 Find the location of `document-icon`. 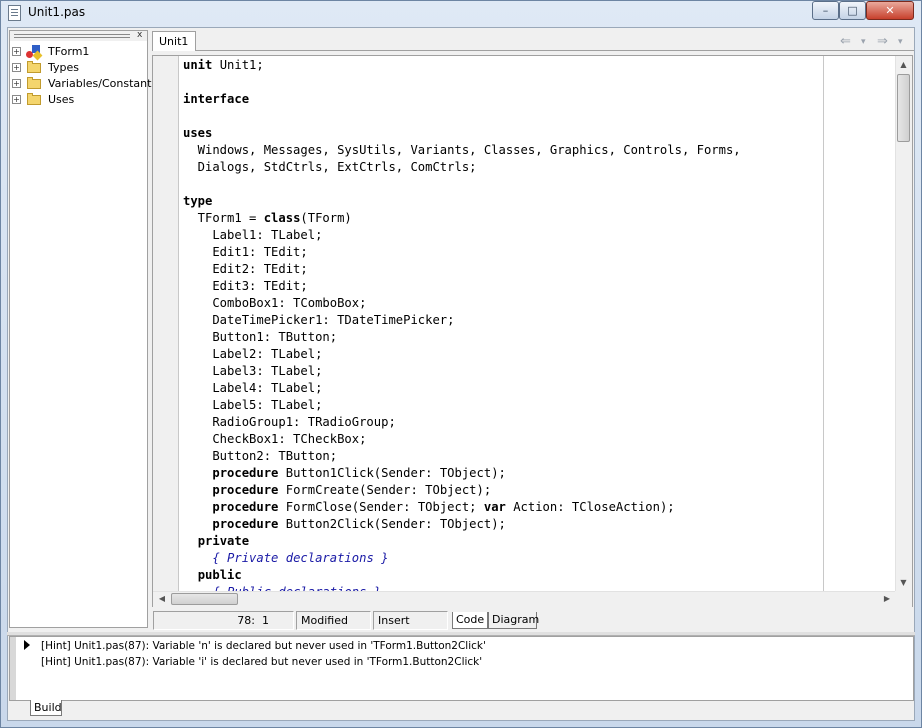

document-icon is located at coordinates (14, 13).